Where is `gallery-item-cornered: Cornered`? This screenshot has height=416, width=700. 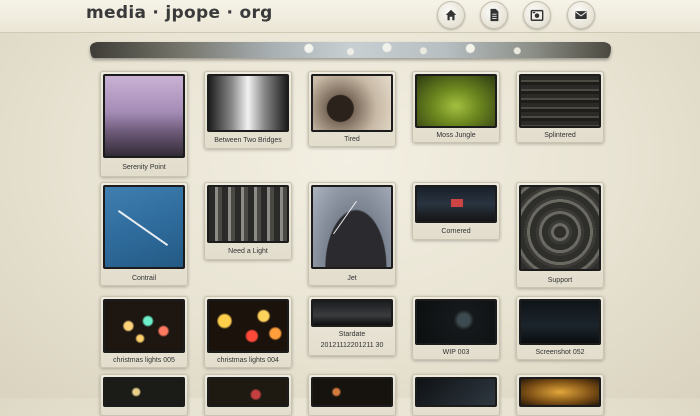
gallery-item-cornered: Cornered is located at coordinates (456, 211).